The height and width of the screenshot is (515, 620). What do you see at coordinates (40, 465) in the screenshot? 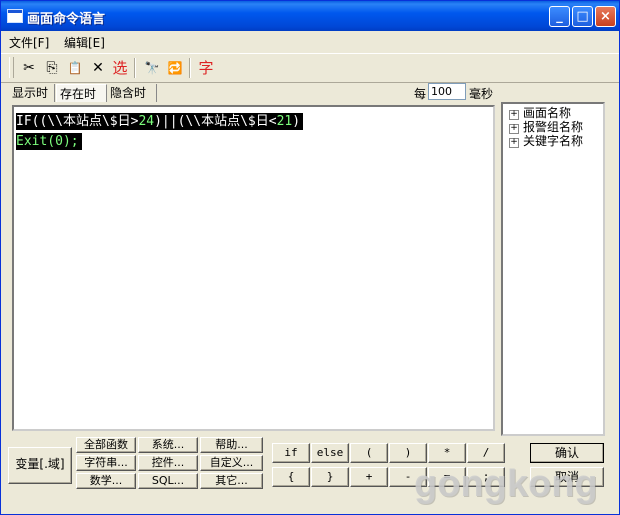
I see `variable-button: 变量[.域]` at bounding box center [40, 465].